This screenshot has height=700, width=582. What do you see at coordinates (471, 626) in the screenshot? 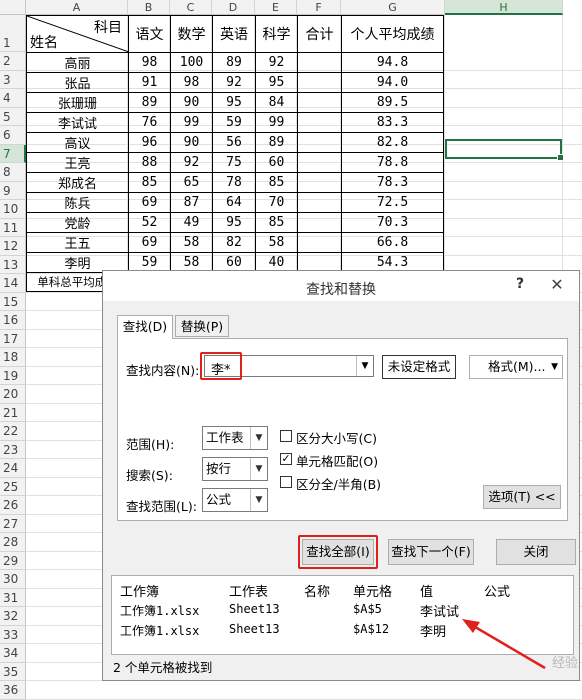
I see `arrow-head` at bounding box center [471, 626].